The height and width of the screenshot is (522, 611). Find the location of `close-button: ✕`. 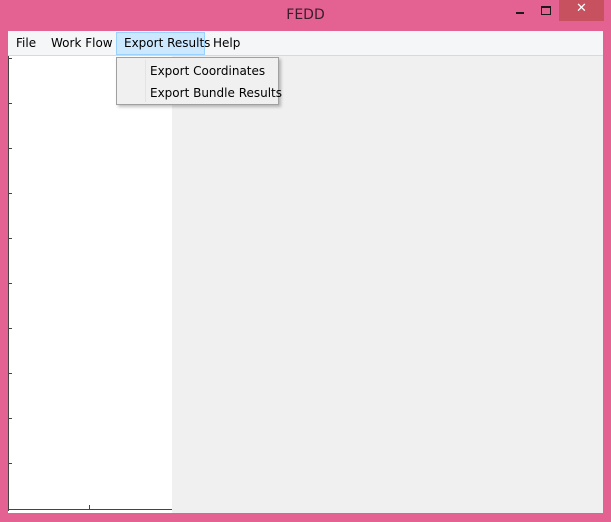

close-button: ✕ is located at coordinates (581, 10).